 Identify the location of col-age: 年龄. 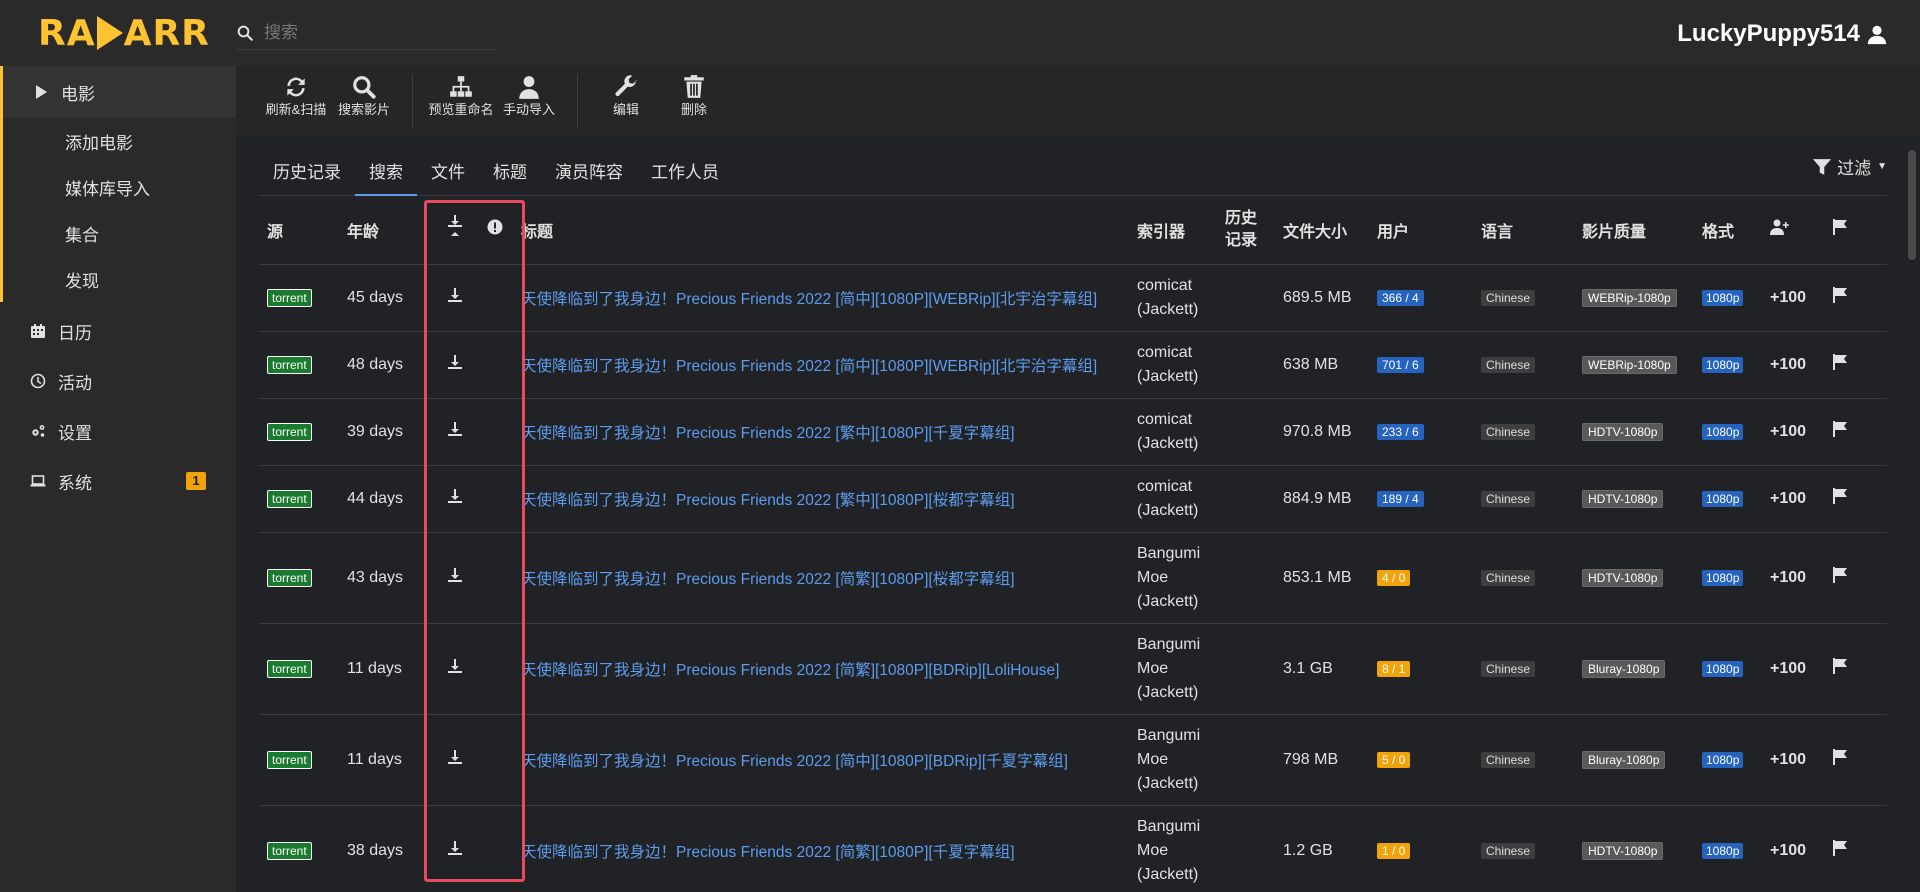
(386, 230).